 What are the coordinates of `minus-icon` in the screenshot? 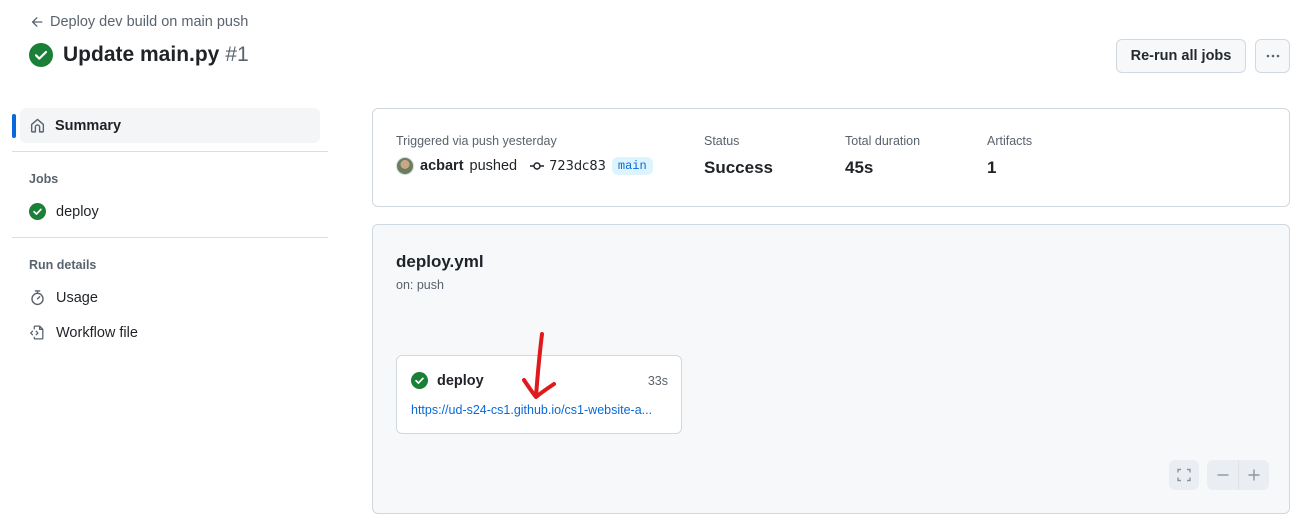 It's located at (1222, 475).